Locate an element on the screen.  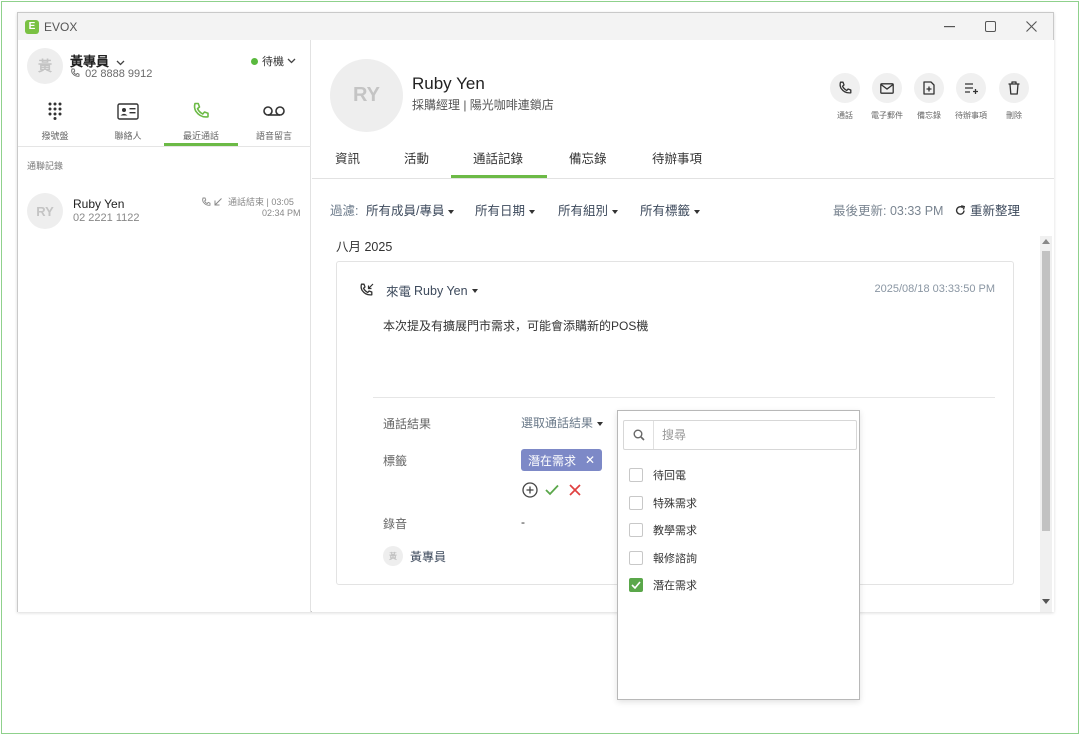
section-title: 通聯記錄 is located at coordinates (45, 166).